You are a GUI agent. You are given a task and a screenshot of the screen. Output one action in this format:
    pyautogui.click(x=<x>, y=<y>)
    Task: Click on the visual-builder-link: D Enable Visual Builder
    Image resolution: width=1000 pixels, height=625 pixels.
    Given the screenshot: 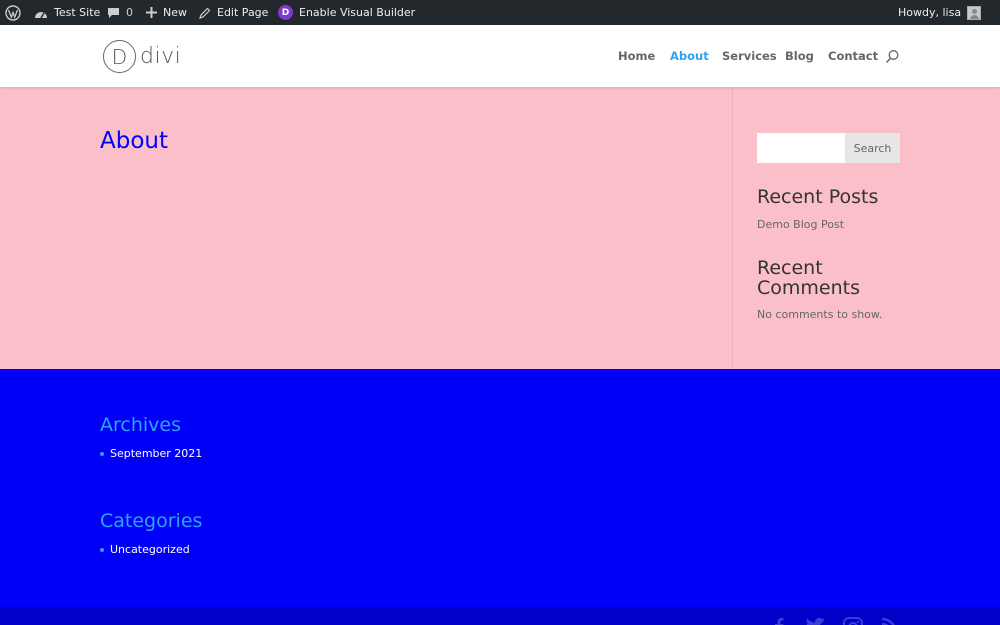 What is the action you would take?
    pyautogui.click(x=346, y=12)
    